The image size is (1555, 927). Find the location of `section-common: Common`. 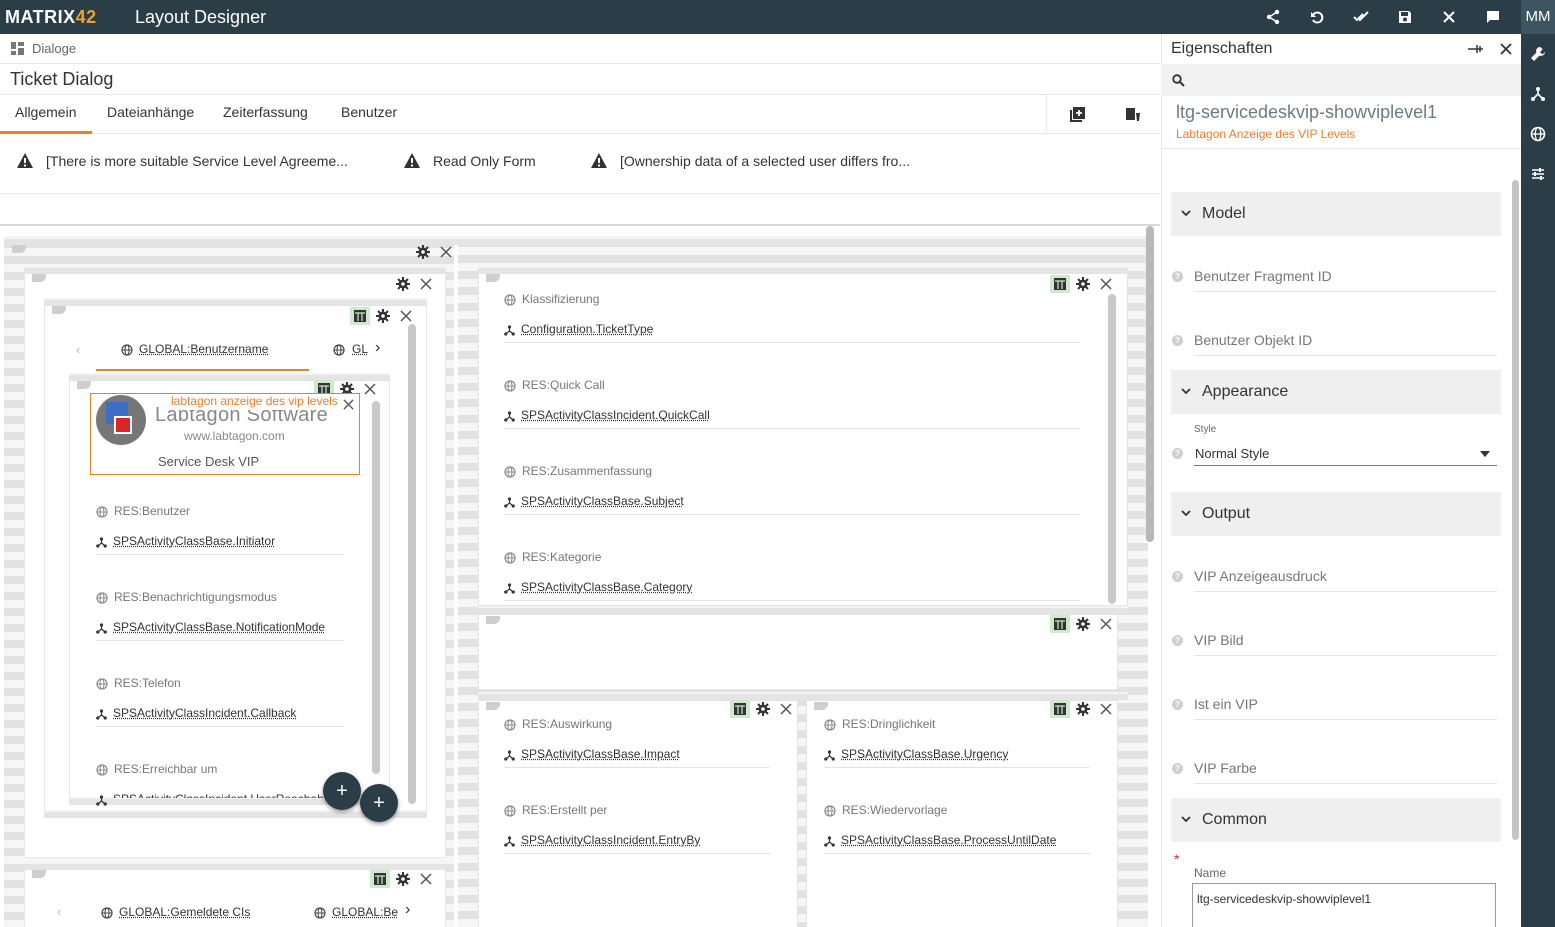

section-common: Common is located at coordinates (1336, 820).